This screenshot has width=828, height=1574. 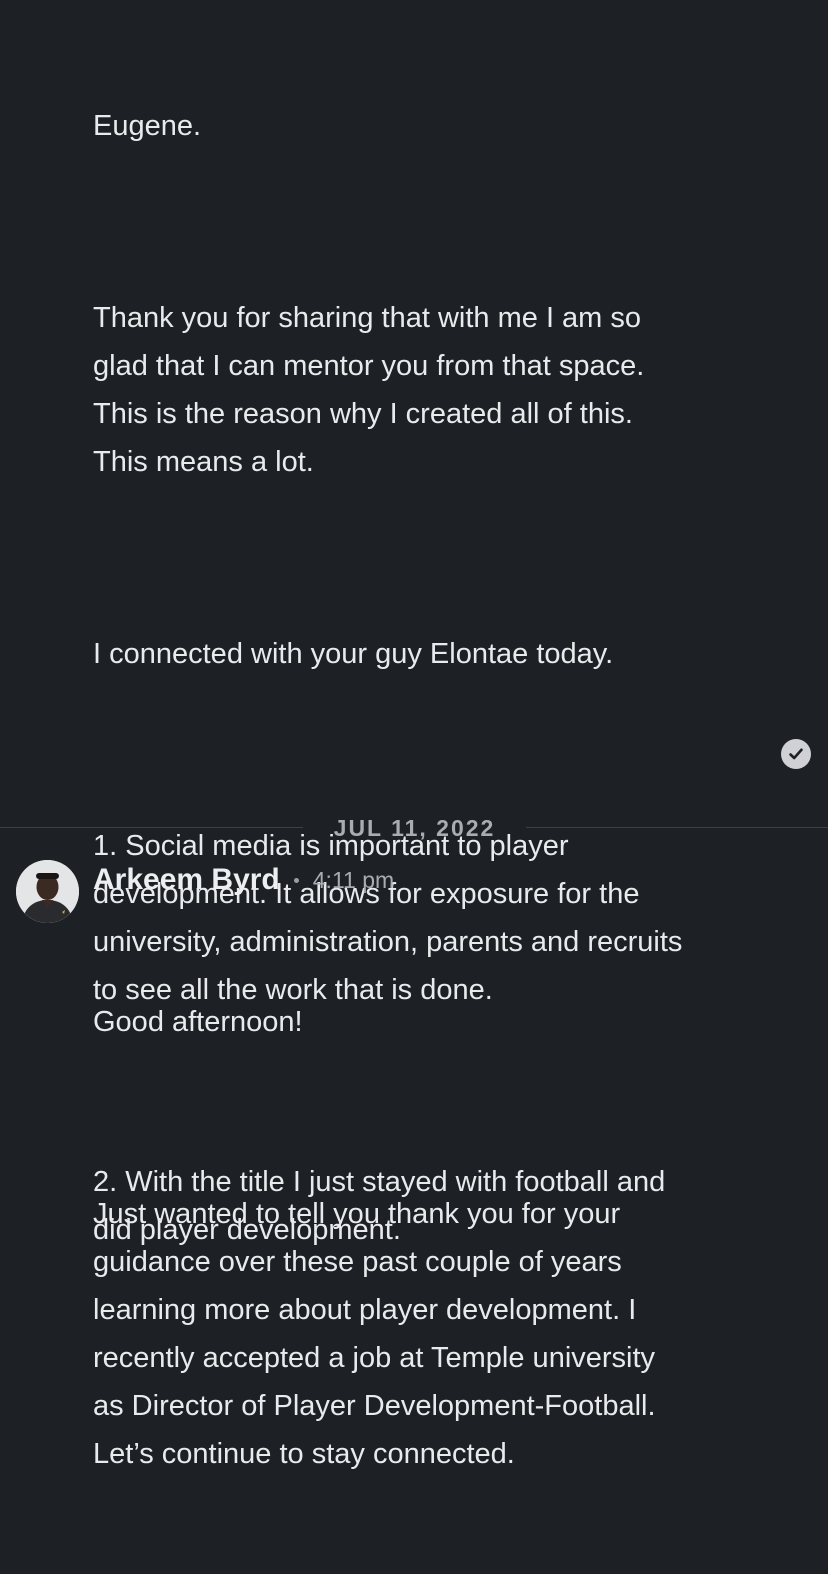 I want to click on message-header: Arkeem Byrd 4:11 pm, so click(x=243, y=880).